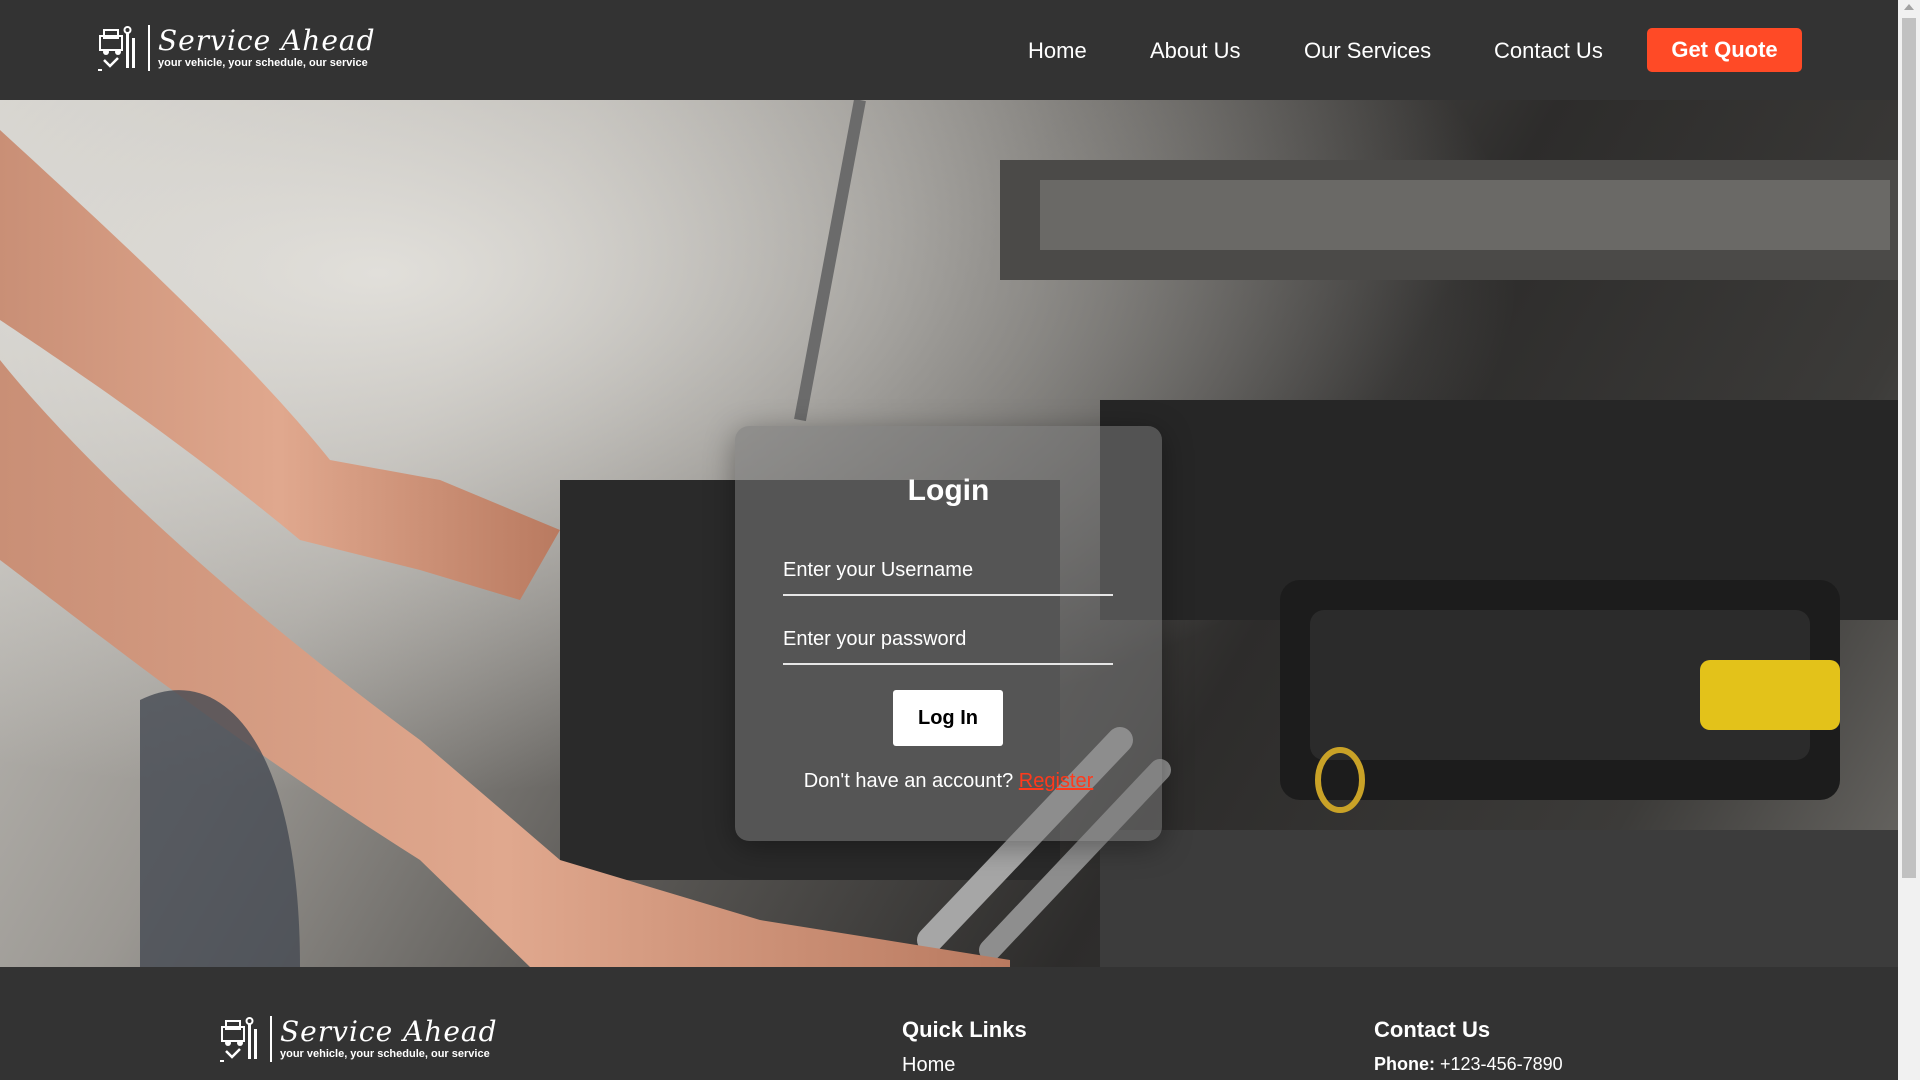  Describe the element at coordinates (1404, 1064) in the screenshot. I see `phone-label: Phone:` at that location.